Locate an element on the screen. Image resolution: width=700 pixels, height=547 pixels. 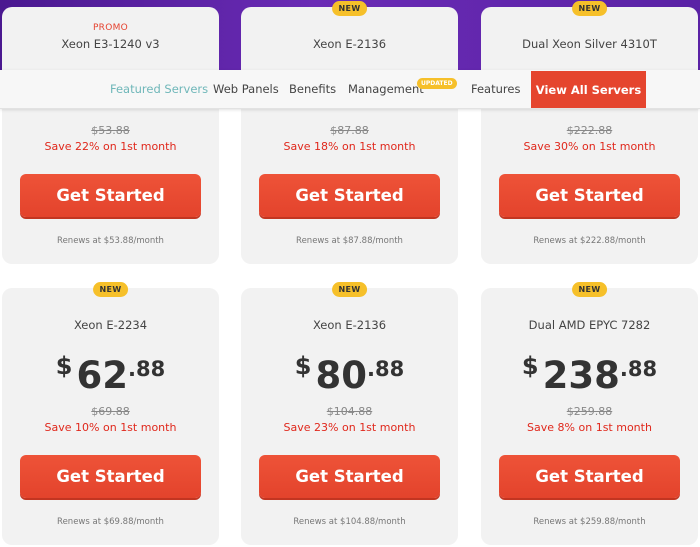
old-price: $104.88 is located at coordinates (349, 411).